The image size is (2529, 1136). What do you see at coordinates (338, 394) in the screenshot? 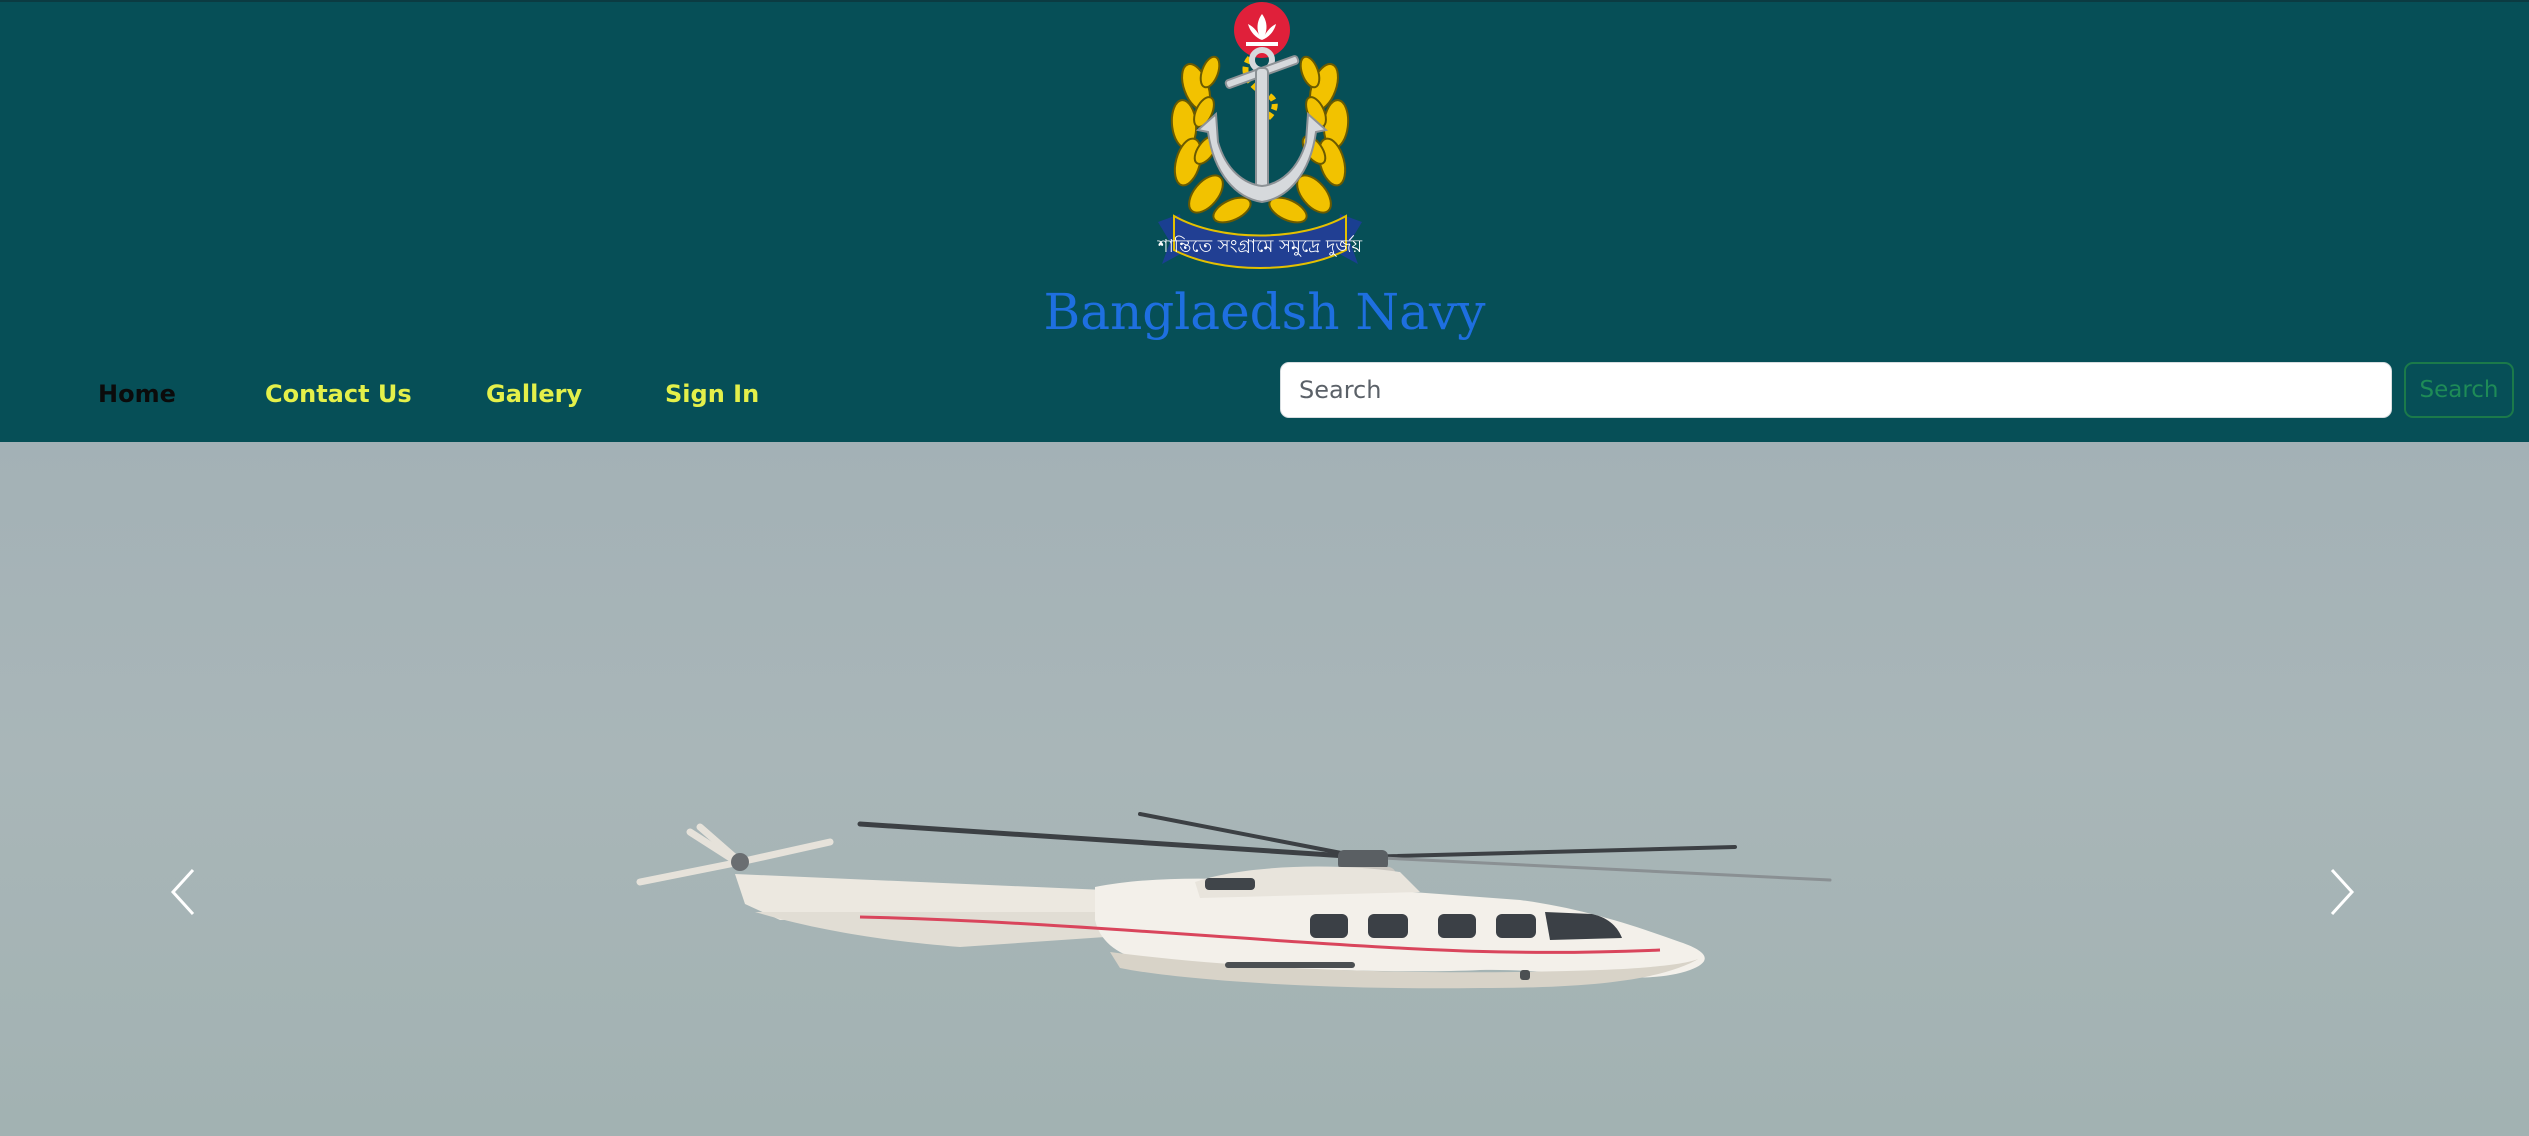
I see `nav-contact-link: Contact Us` at bounding box center [338, 394].